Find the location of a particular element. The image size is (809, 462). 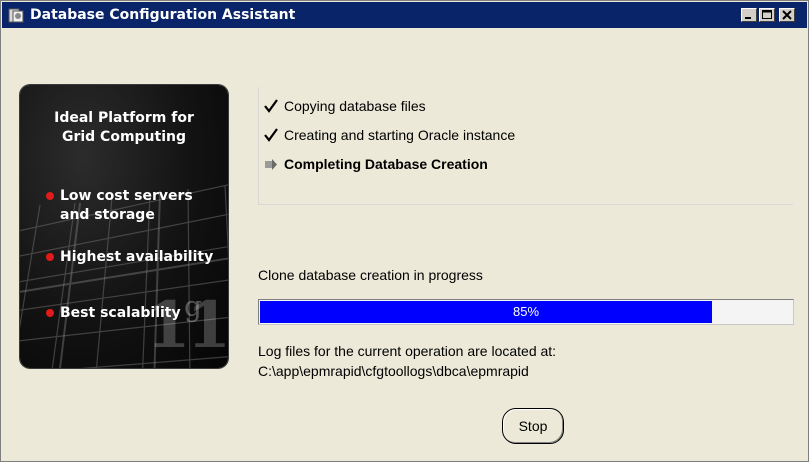

banner-heading-line: Grid Computing is located at coordinates (124, 137).